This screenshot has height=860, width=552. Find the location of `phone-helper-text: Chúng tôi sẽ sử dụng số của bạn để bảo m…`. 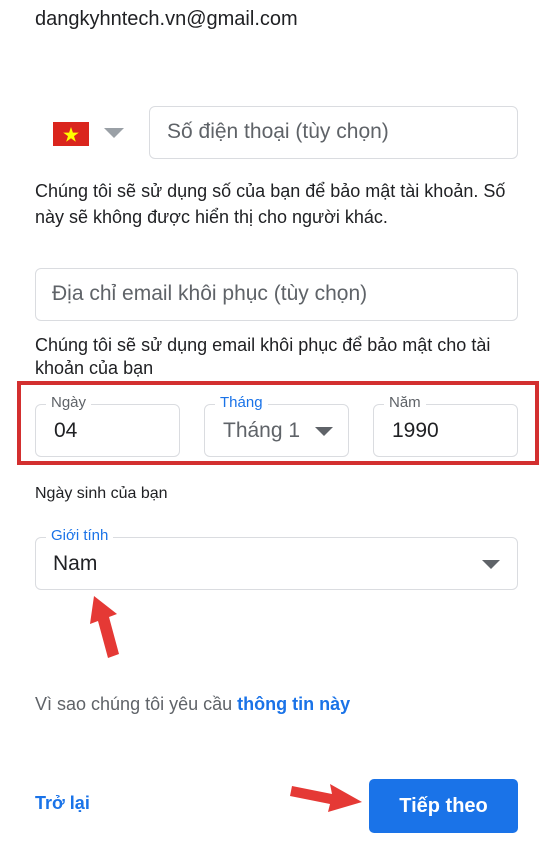

phone-helper-text: Chúng tôi sẽ sử dụng số của bạn để bảo m… is located at coordinates (270, 204).